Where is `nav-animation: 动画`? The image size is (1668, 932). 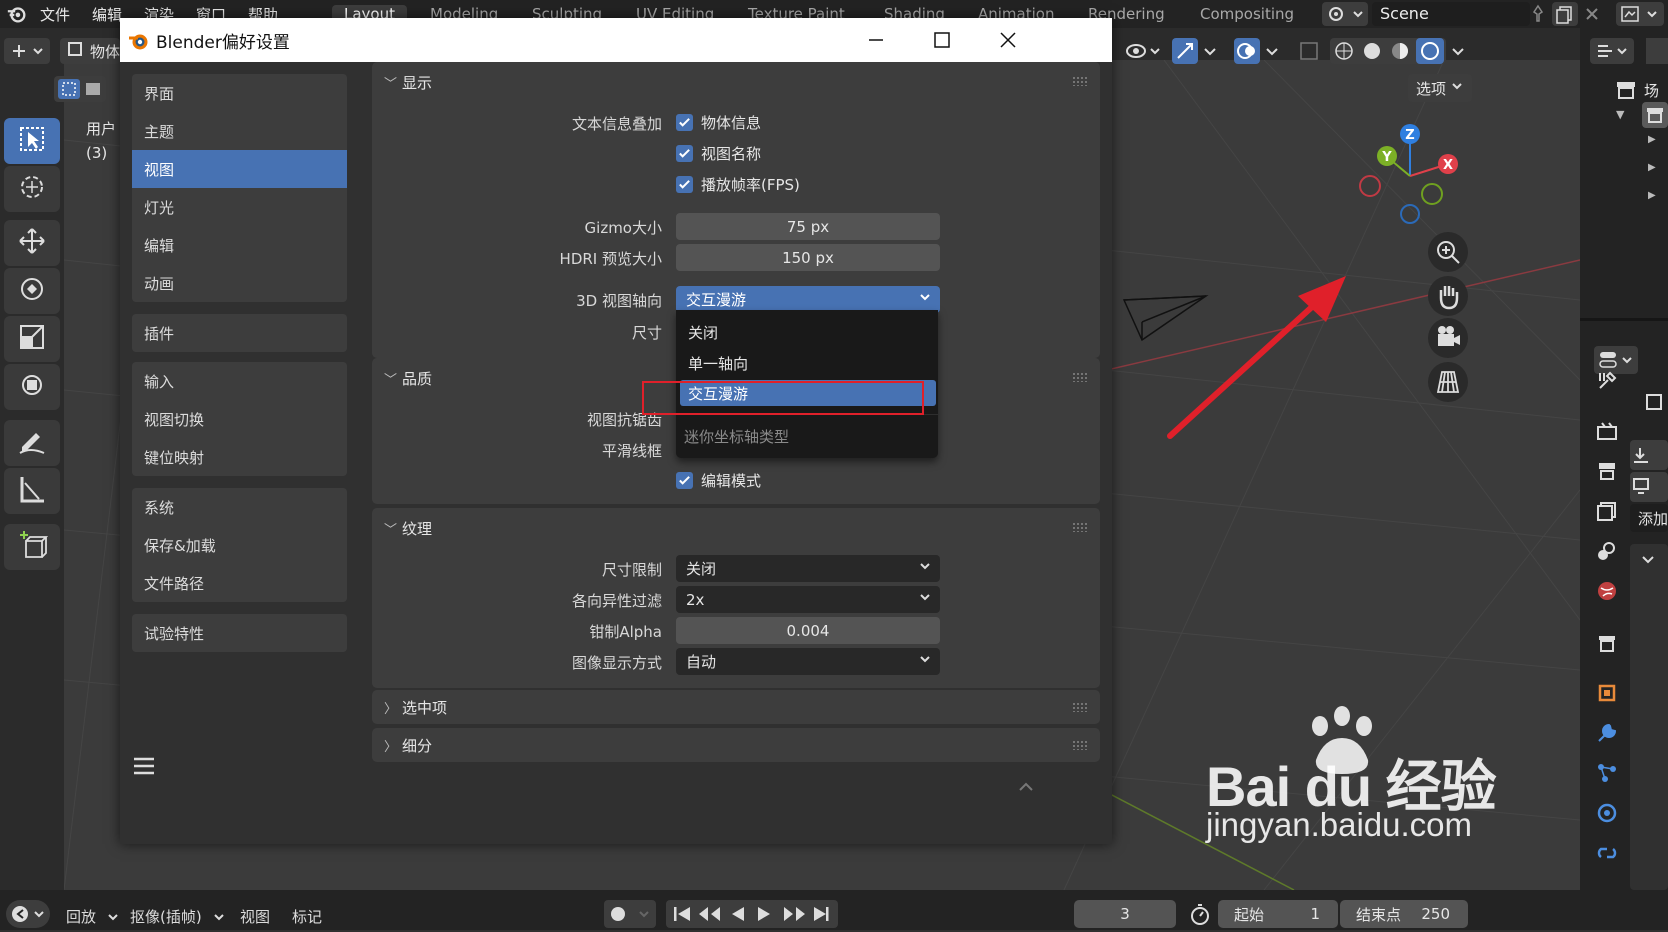 nav-animation: 动画 is located at coordinates (239, 283).